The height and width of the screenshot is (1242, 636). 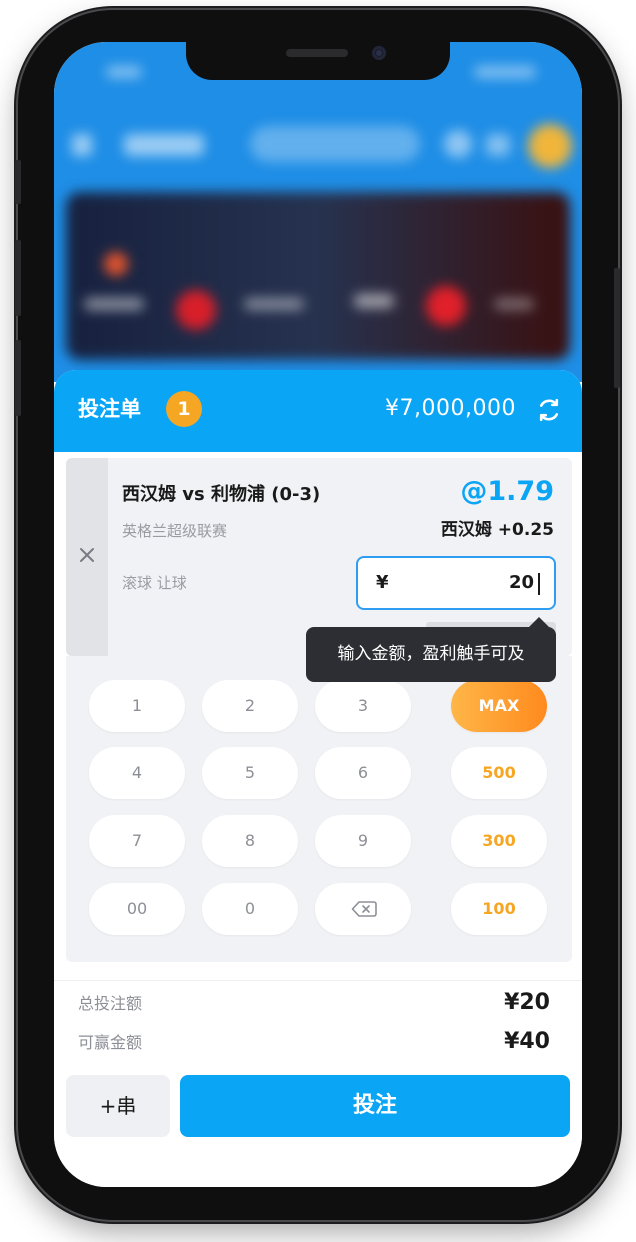 I want to click on key-5: 5, so click(x=250, y=773).